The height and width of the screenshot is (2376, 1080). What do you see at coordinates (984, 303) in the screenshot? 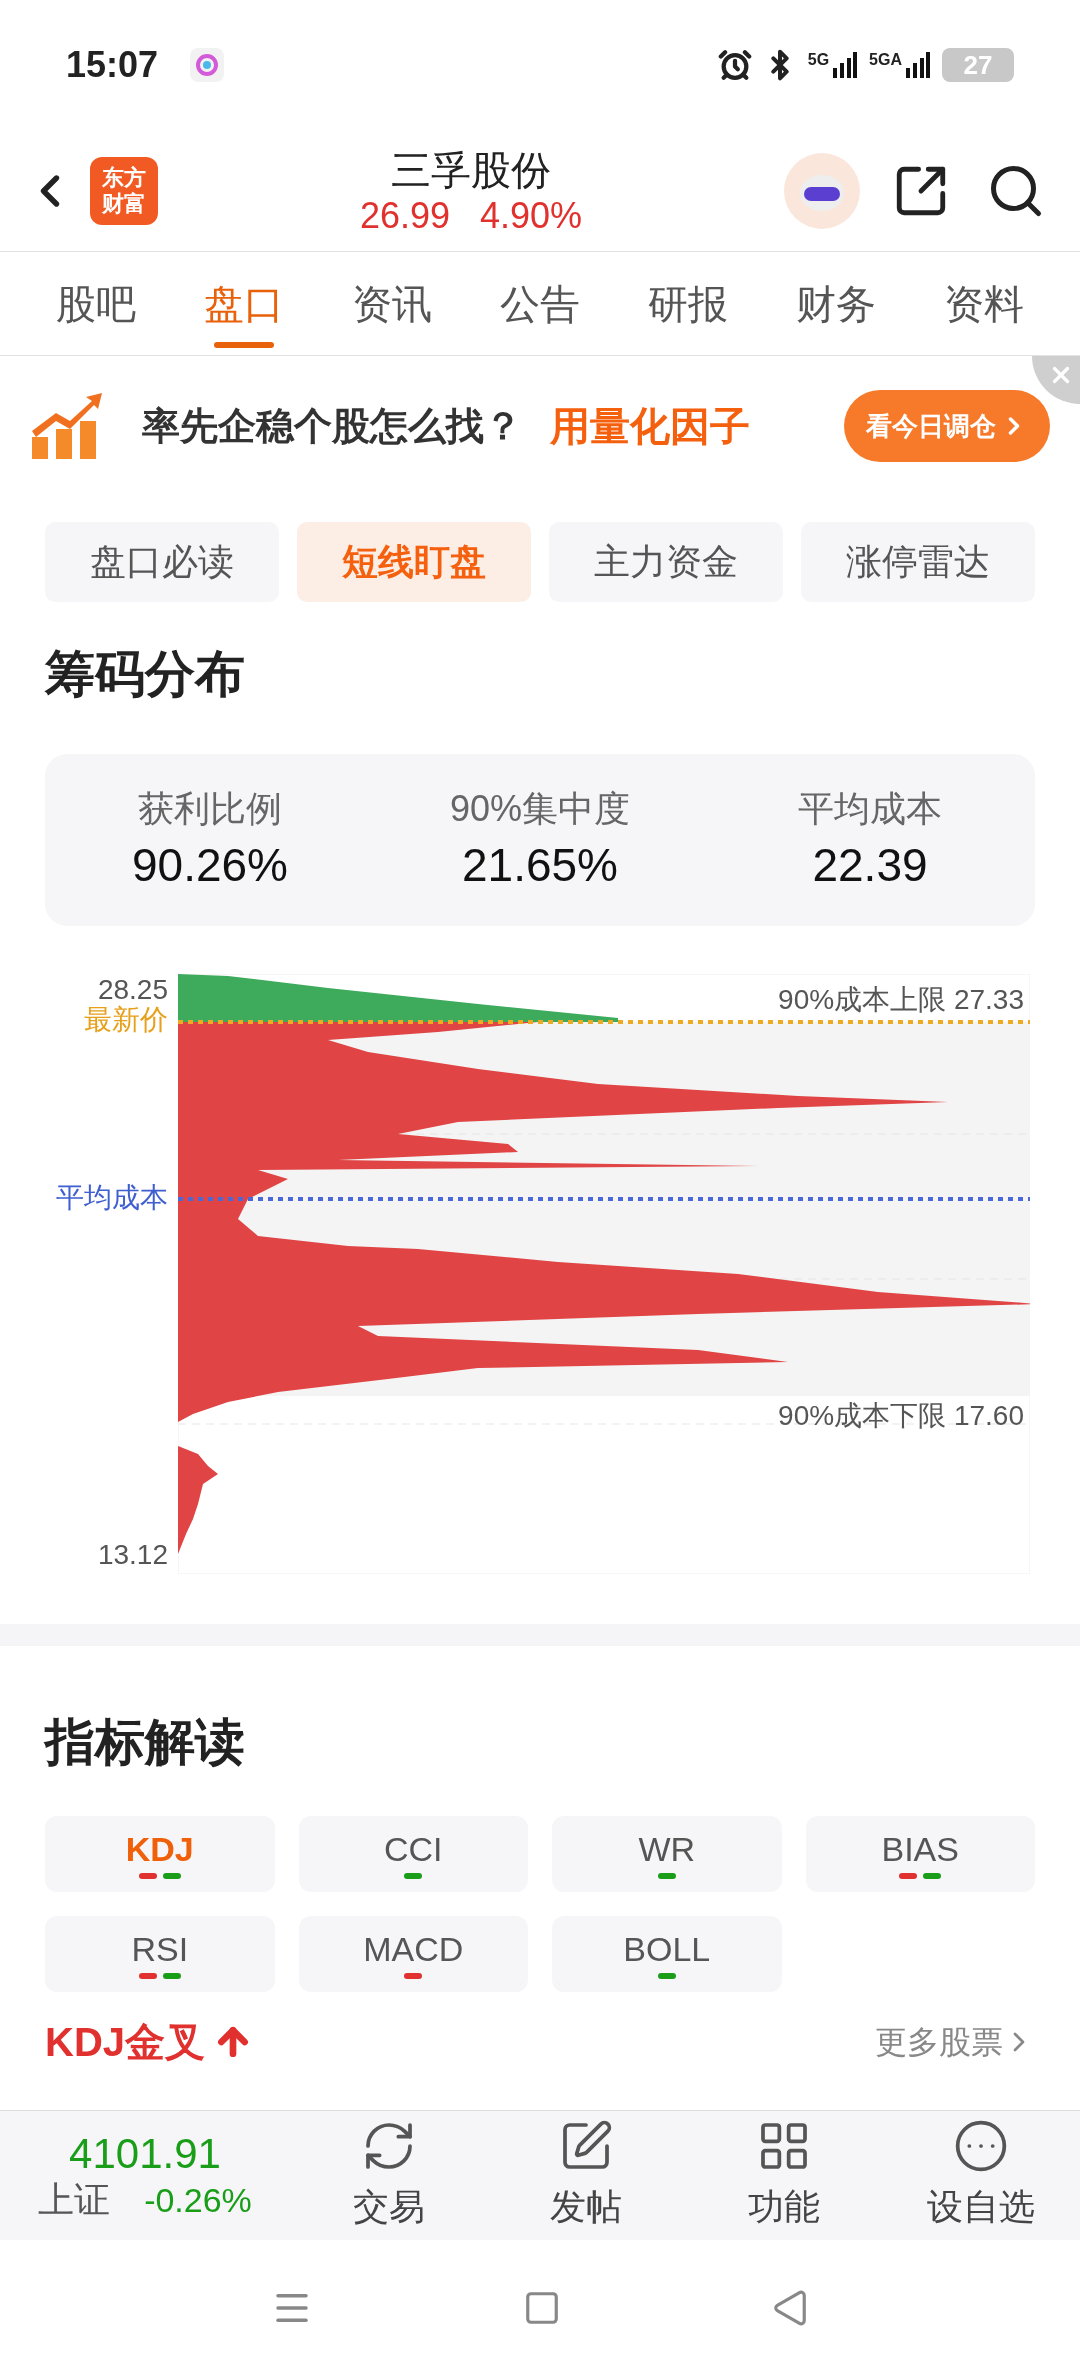
I see `tab: 资料` at bounding box center [984, 303].